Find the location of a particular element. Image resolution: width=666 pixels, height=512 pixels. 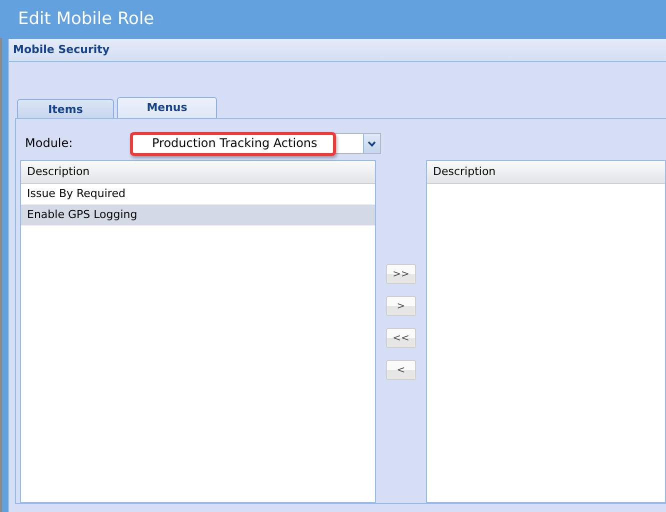

panel-title: Mobile Security is located at coordinates (337, 50).